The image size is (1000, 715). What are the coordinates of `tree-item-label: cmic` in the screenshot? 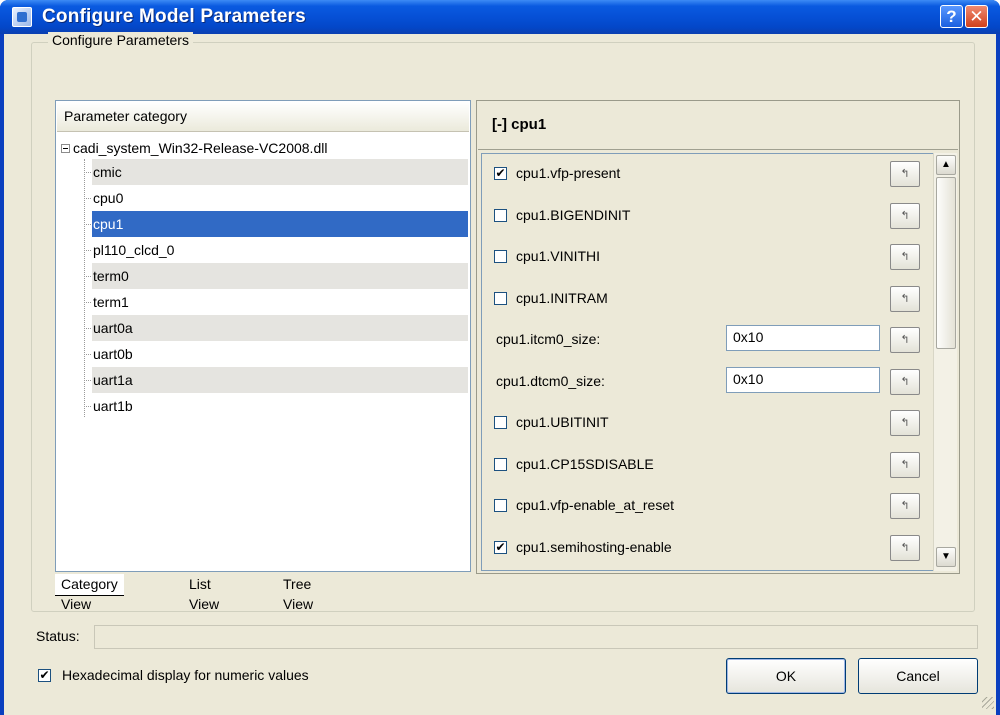 It's located at (107, 172).